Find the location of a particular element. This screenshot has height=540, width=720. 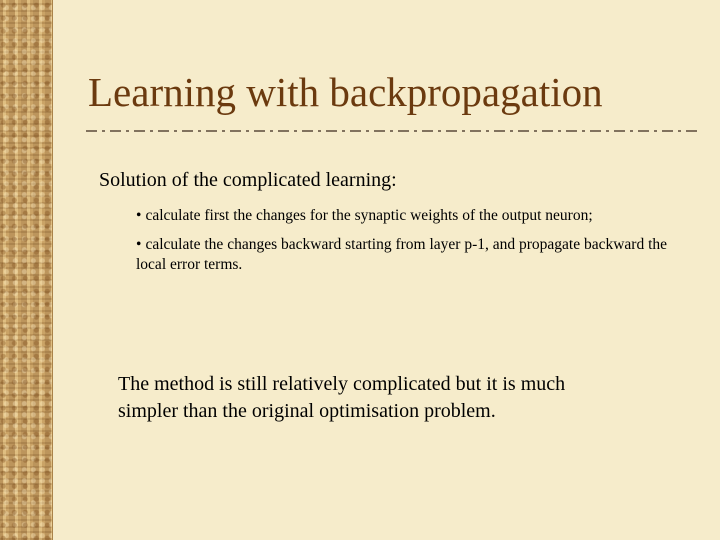

dash-dot-divider is located at coordinates (392, 131).